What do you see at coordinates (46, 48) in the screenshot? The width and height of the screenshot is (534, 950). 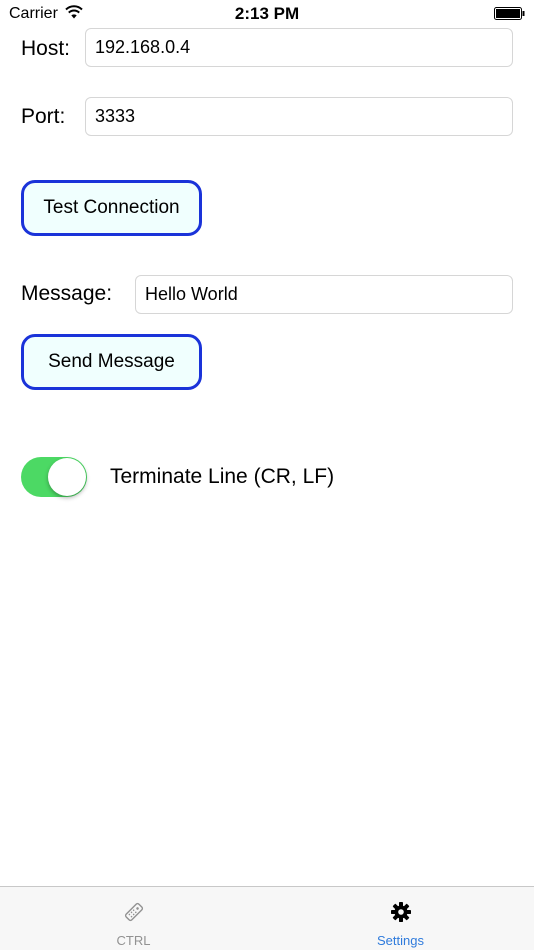 I see `host-label: Host:` at bounding box center [46, 48].